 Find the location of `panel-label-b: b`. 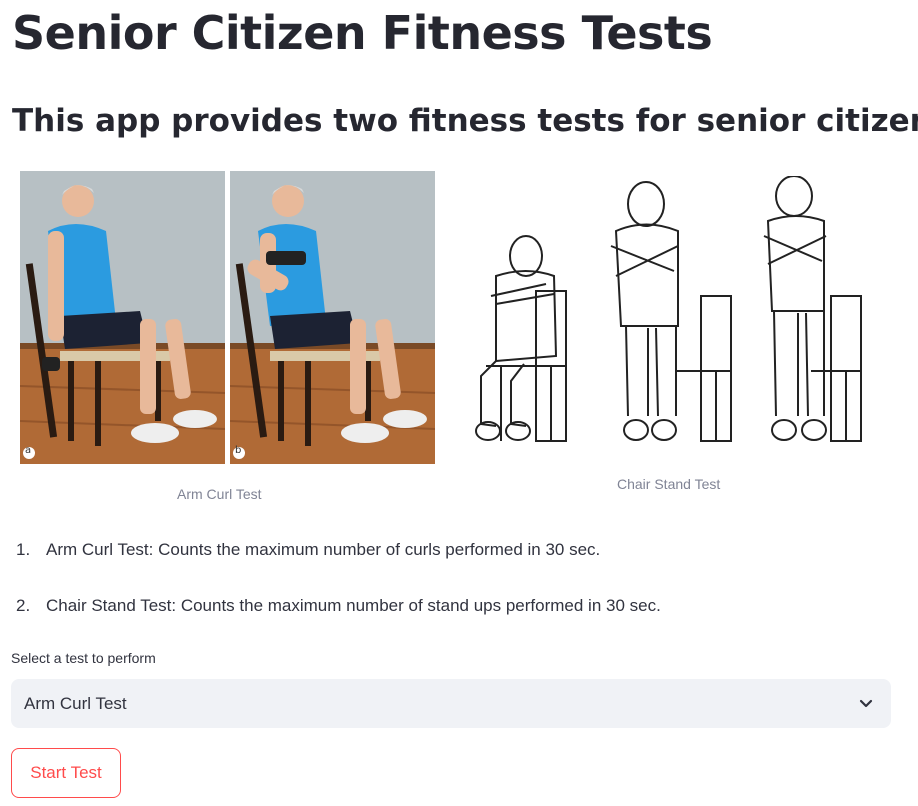

panel-label-b: b is located at coordinates (238, 450).